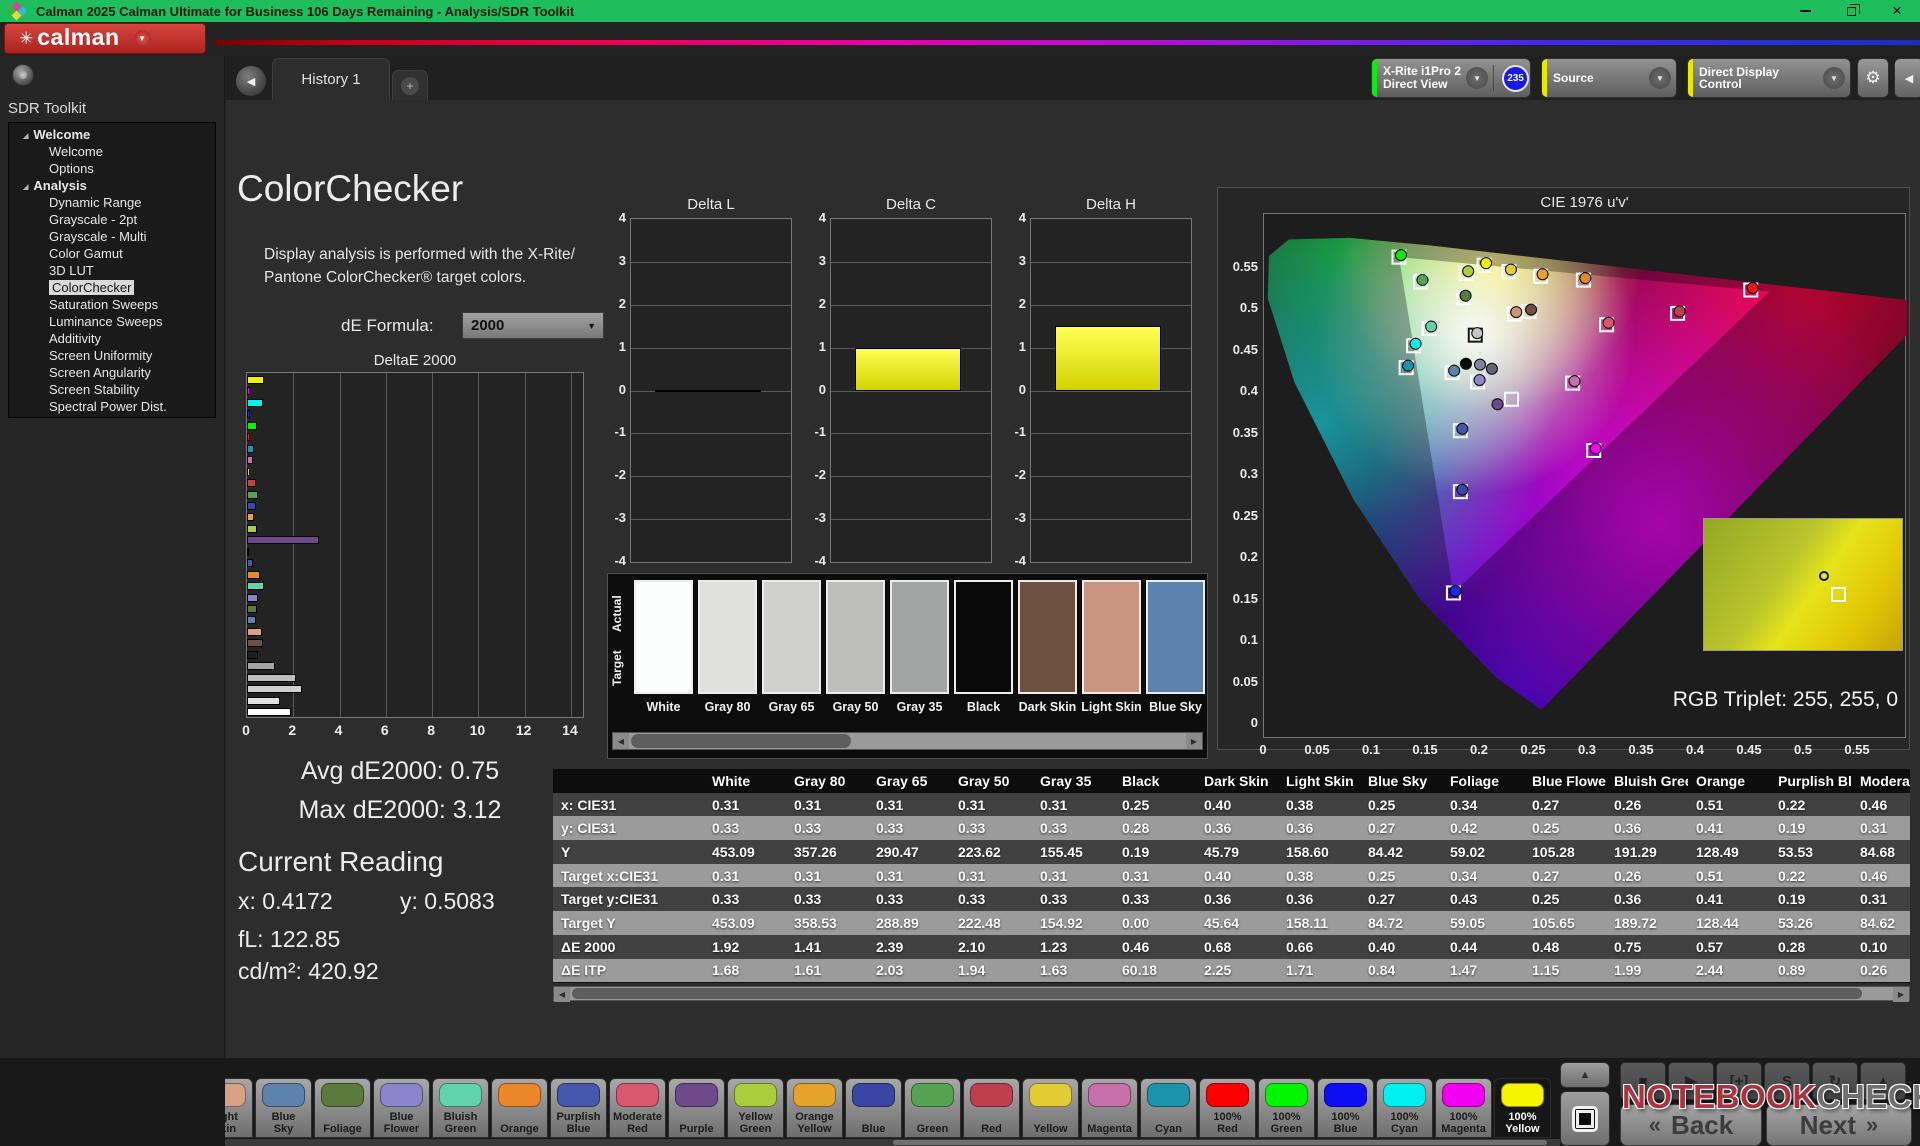 The width and height of the screenshot is (1920, 1146). What do you see at coordinates (1219, 1142) in the screenshot?
I see `patch-strip-thumb` at bounding box center [1219, 1142].